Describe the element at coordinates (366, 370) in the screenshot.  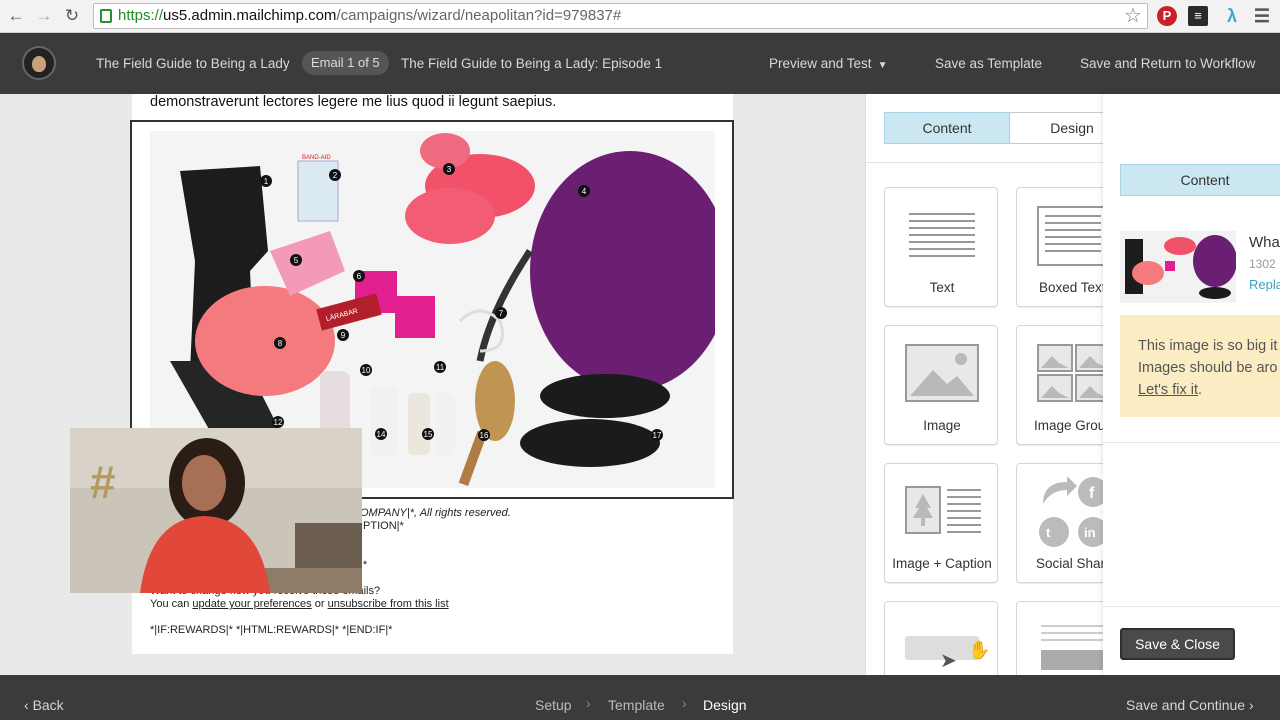
I see `photo-number: 10` at that location.